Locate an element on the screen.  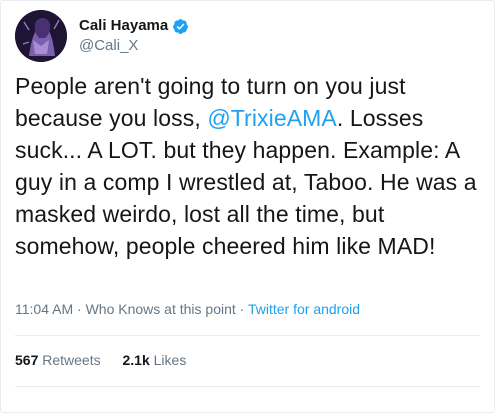
display-name: Cali Hayama is located at coordinates (123, 26).